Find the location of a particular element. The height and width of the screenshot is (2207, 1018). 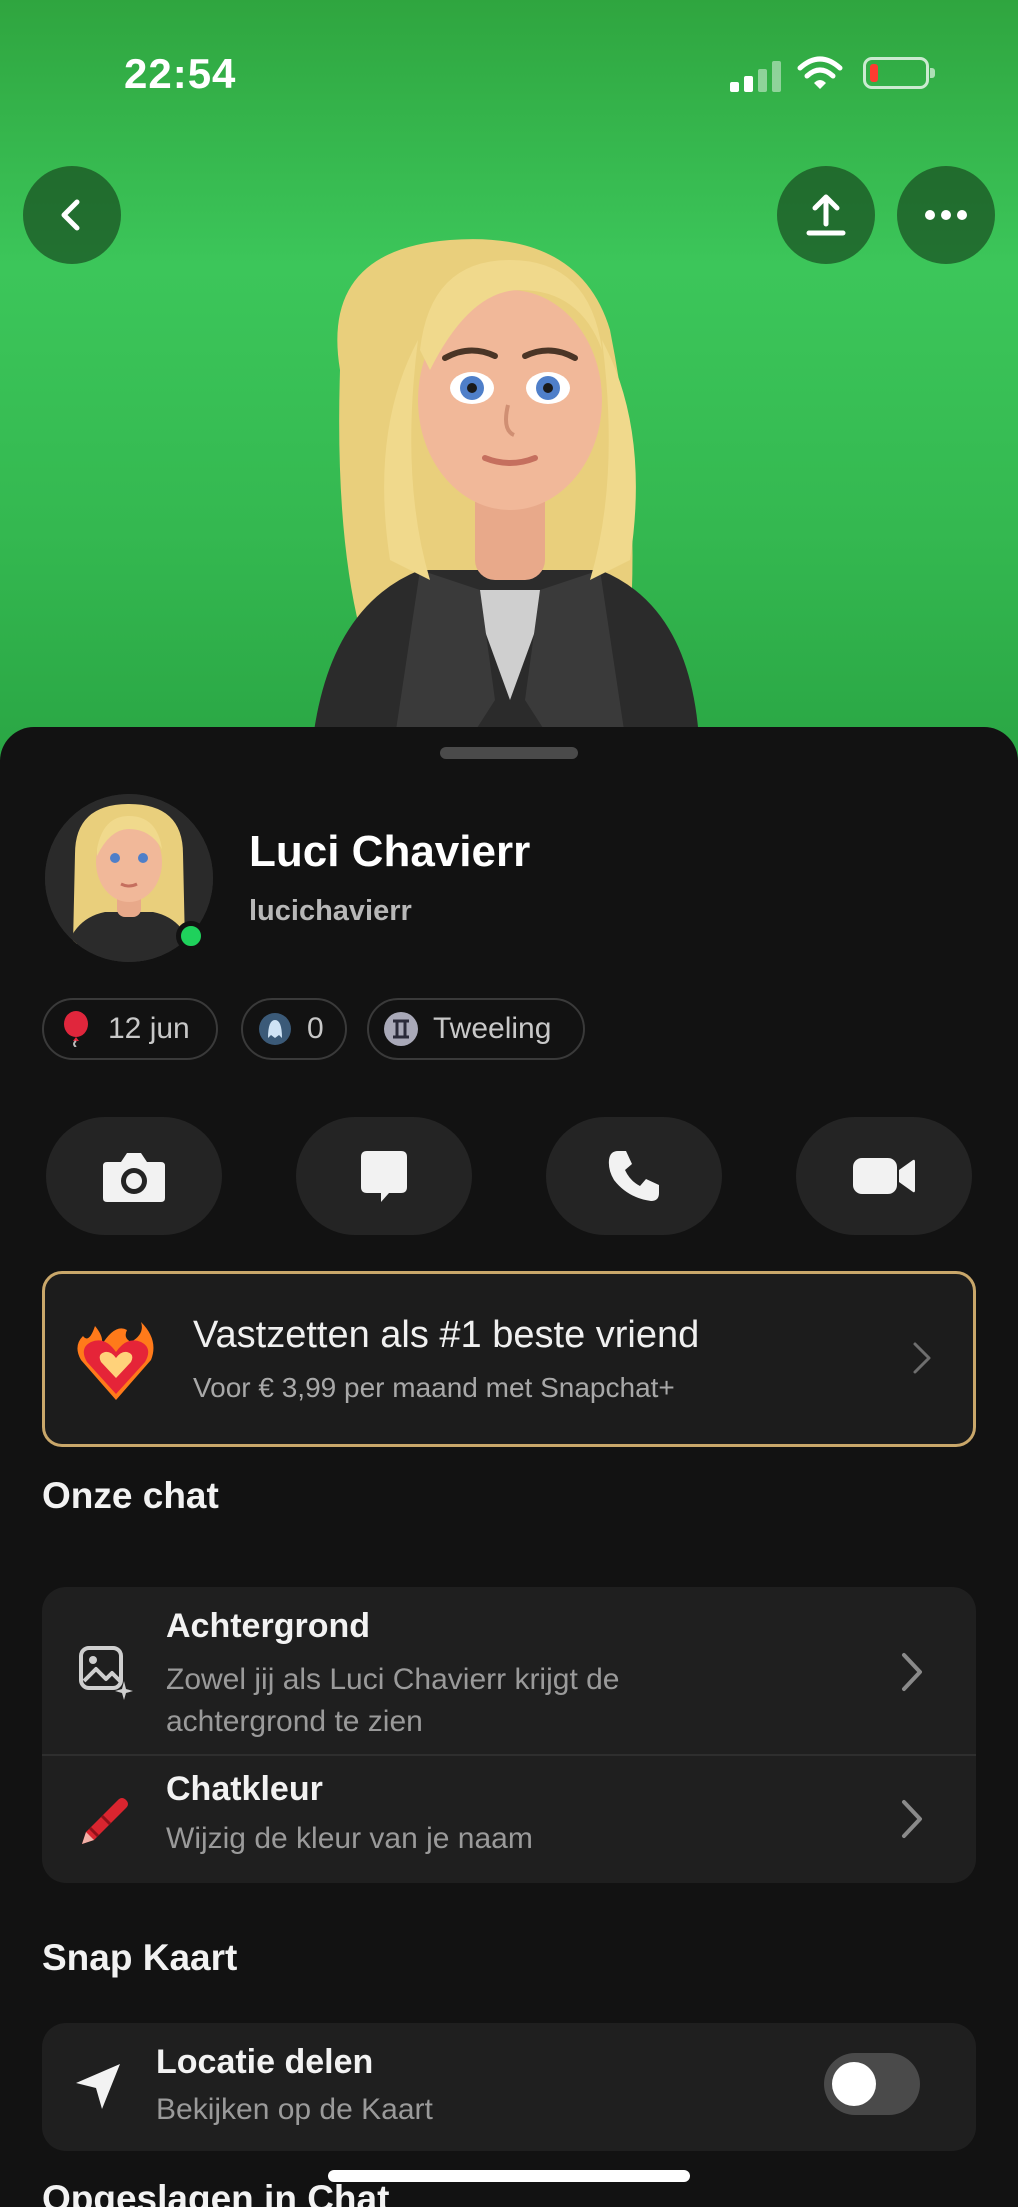

back-button is located at coordinates (72, 215).